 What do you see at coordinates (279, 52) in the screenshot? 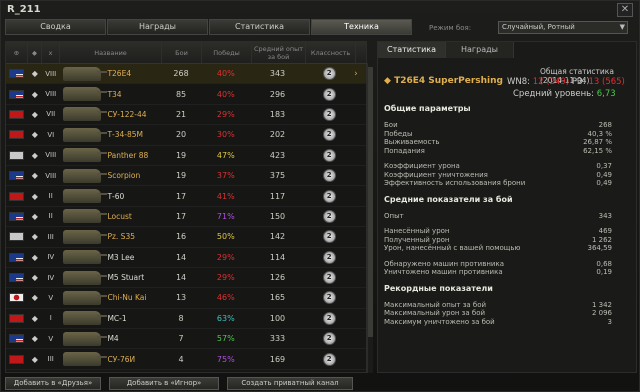
I see `header-avg-exp: Средний опыт за бой` at bounding box center [279, 52].